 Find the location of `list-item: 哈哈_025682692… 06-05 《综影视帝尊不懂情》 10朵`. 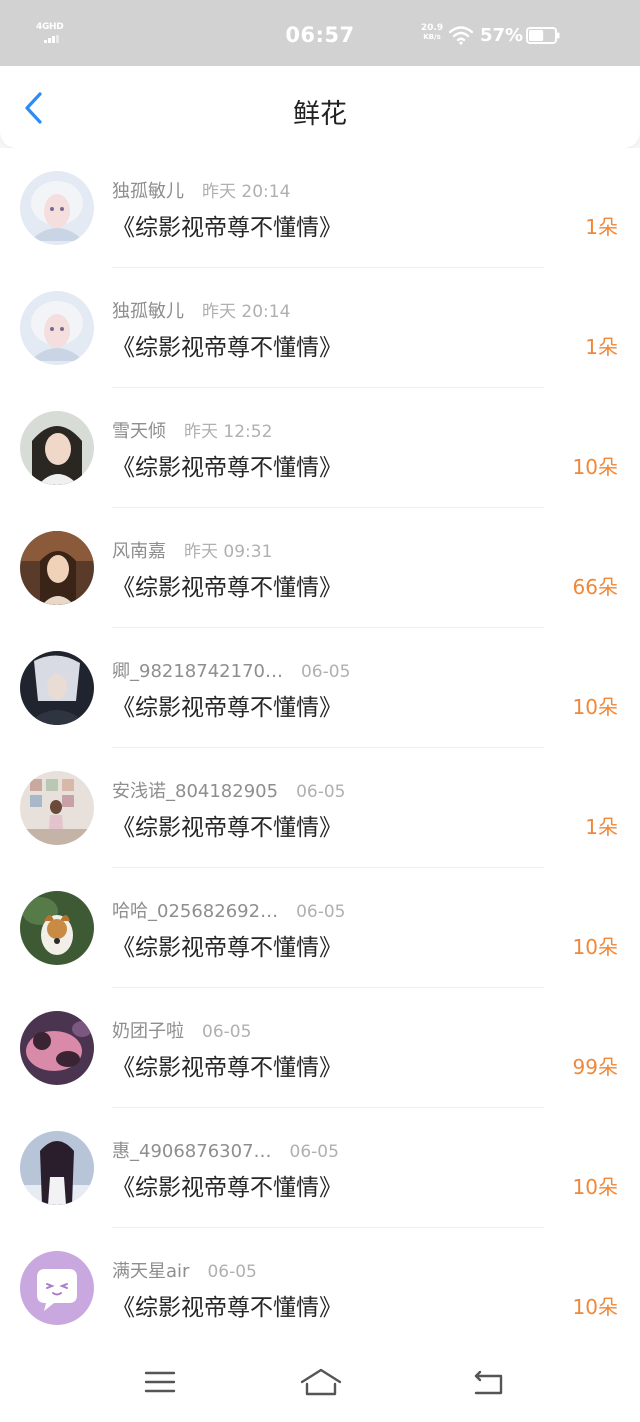

list-item: 哈哈_025682692… 06-05 《综影视帝尊不懂情》 10朵 is located at coordinates (320, 928).